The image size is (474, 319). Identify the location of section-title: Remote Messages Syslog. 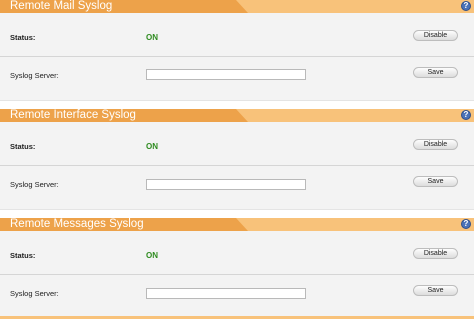
(77, 224).